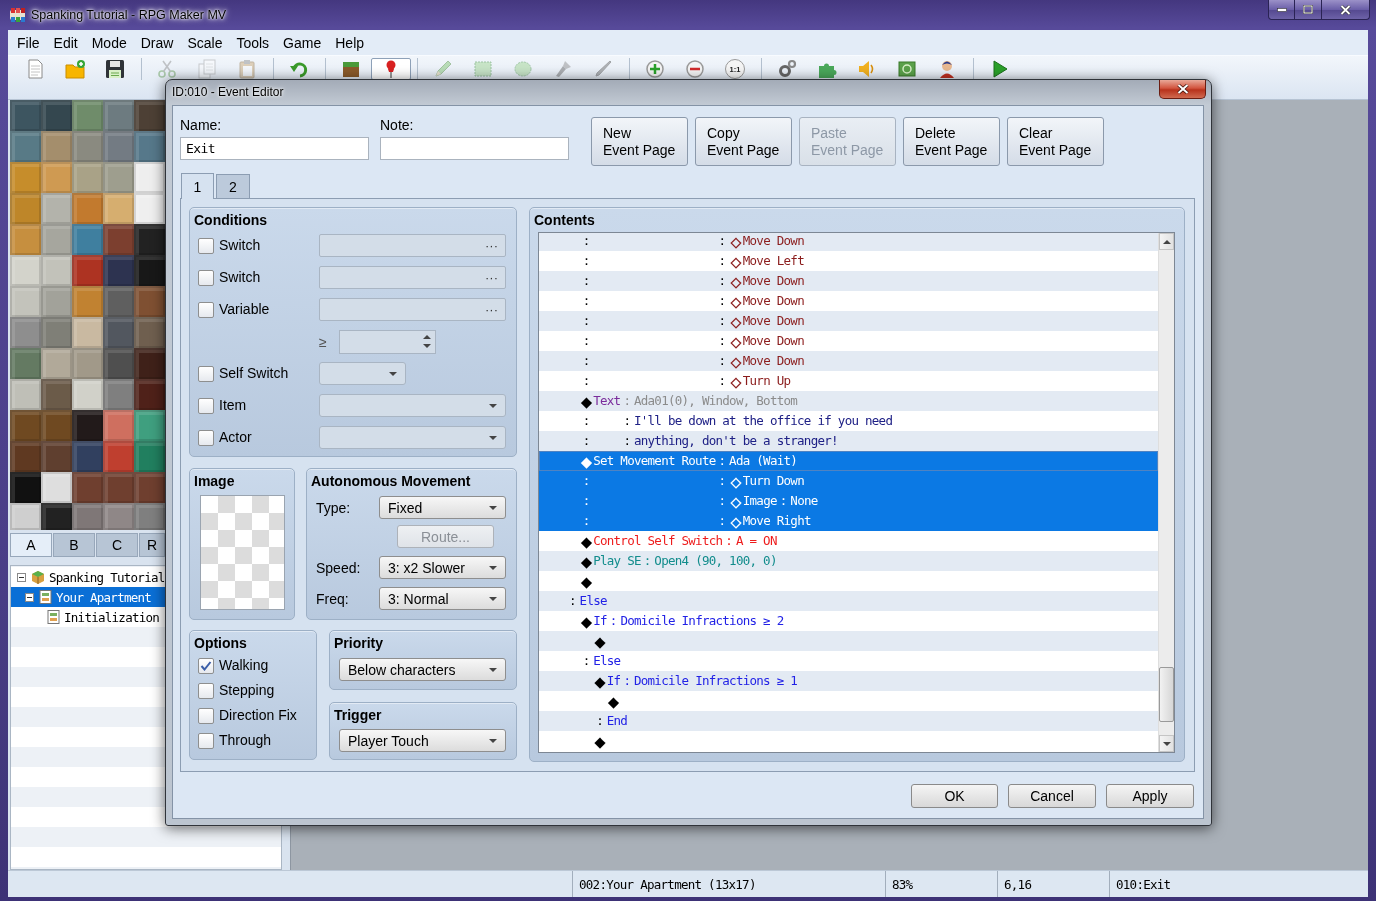 The width and height of the screenshot is (1376, 901). I want to click on checkbox-label: Stepping, so click(247, 690).